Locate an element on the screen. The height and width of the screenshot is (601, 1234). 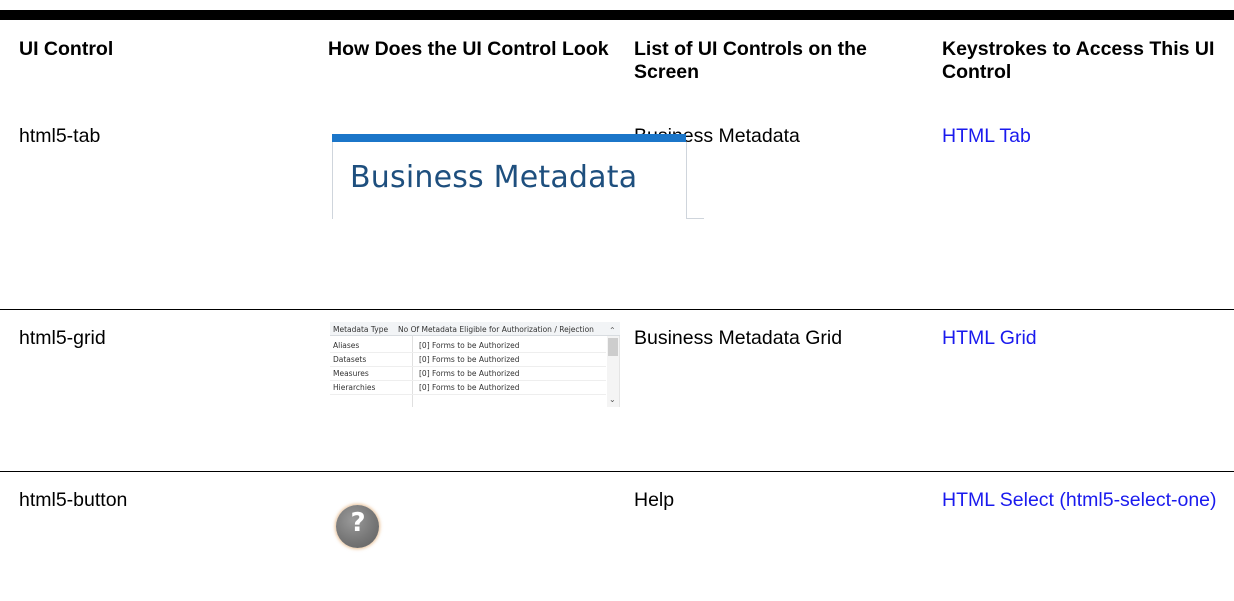
cell-keystrokes: HTML Grid is located at coordinates (1088, 338).